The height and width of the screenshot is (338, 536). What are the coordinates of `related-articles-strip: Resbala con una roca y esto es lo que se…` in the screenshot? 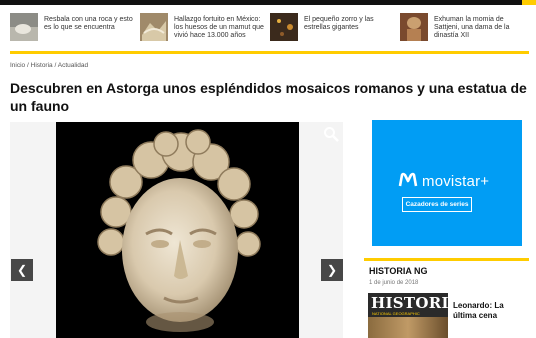 It's located at (268, 32).